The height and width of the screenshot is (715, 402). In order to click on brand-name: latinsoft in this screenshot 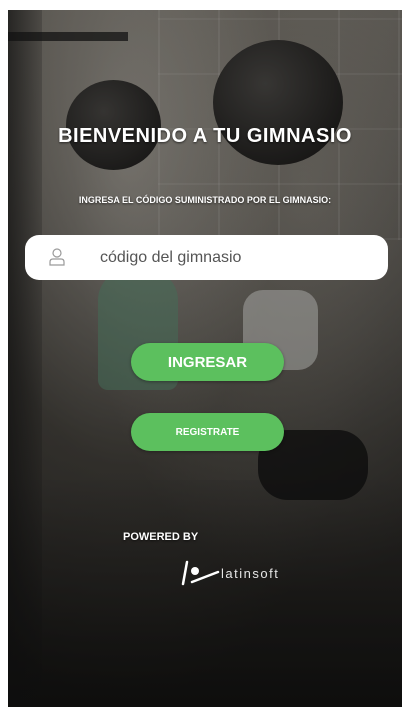, I will do `click(250, 573)`.